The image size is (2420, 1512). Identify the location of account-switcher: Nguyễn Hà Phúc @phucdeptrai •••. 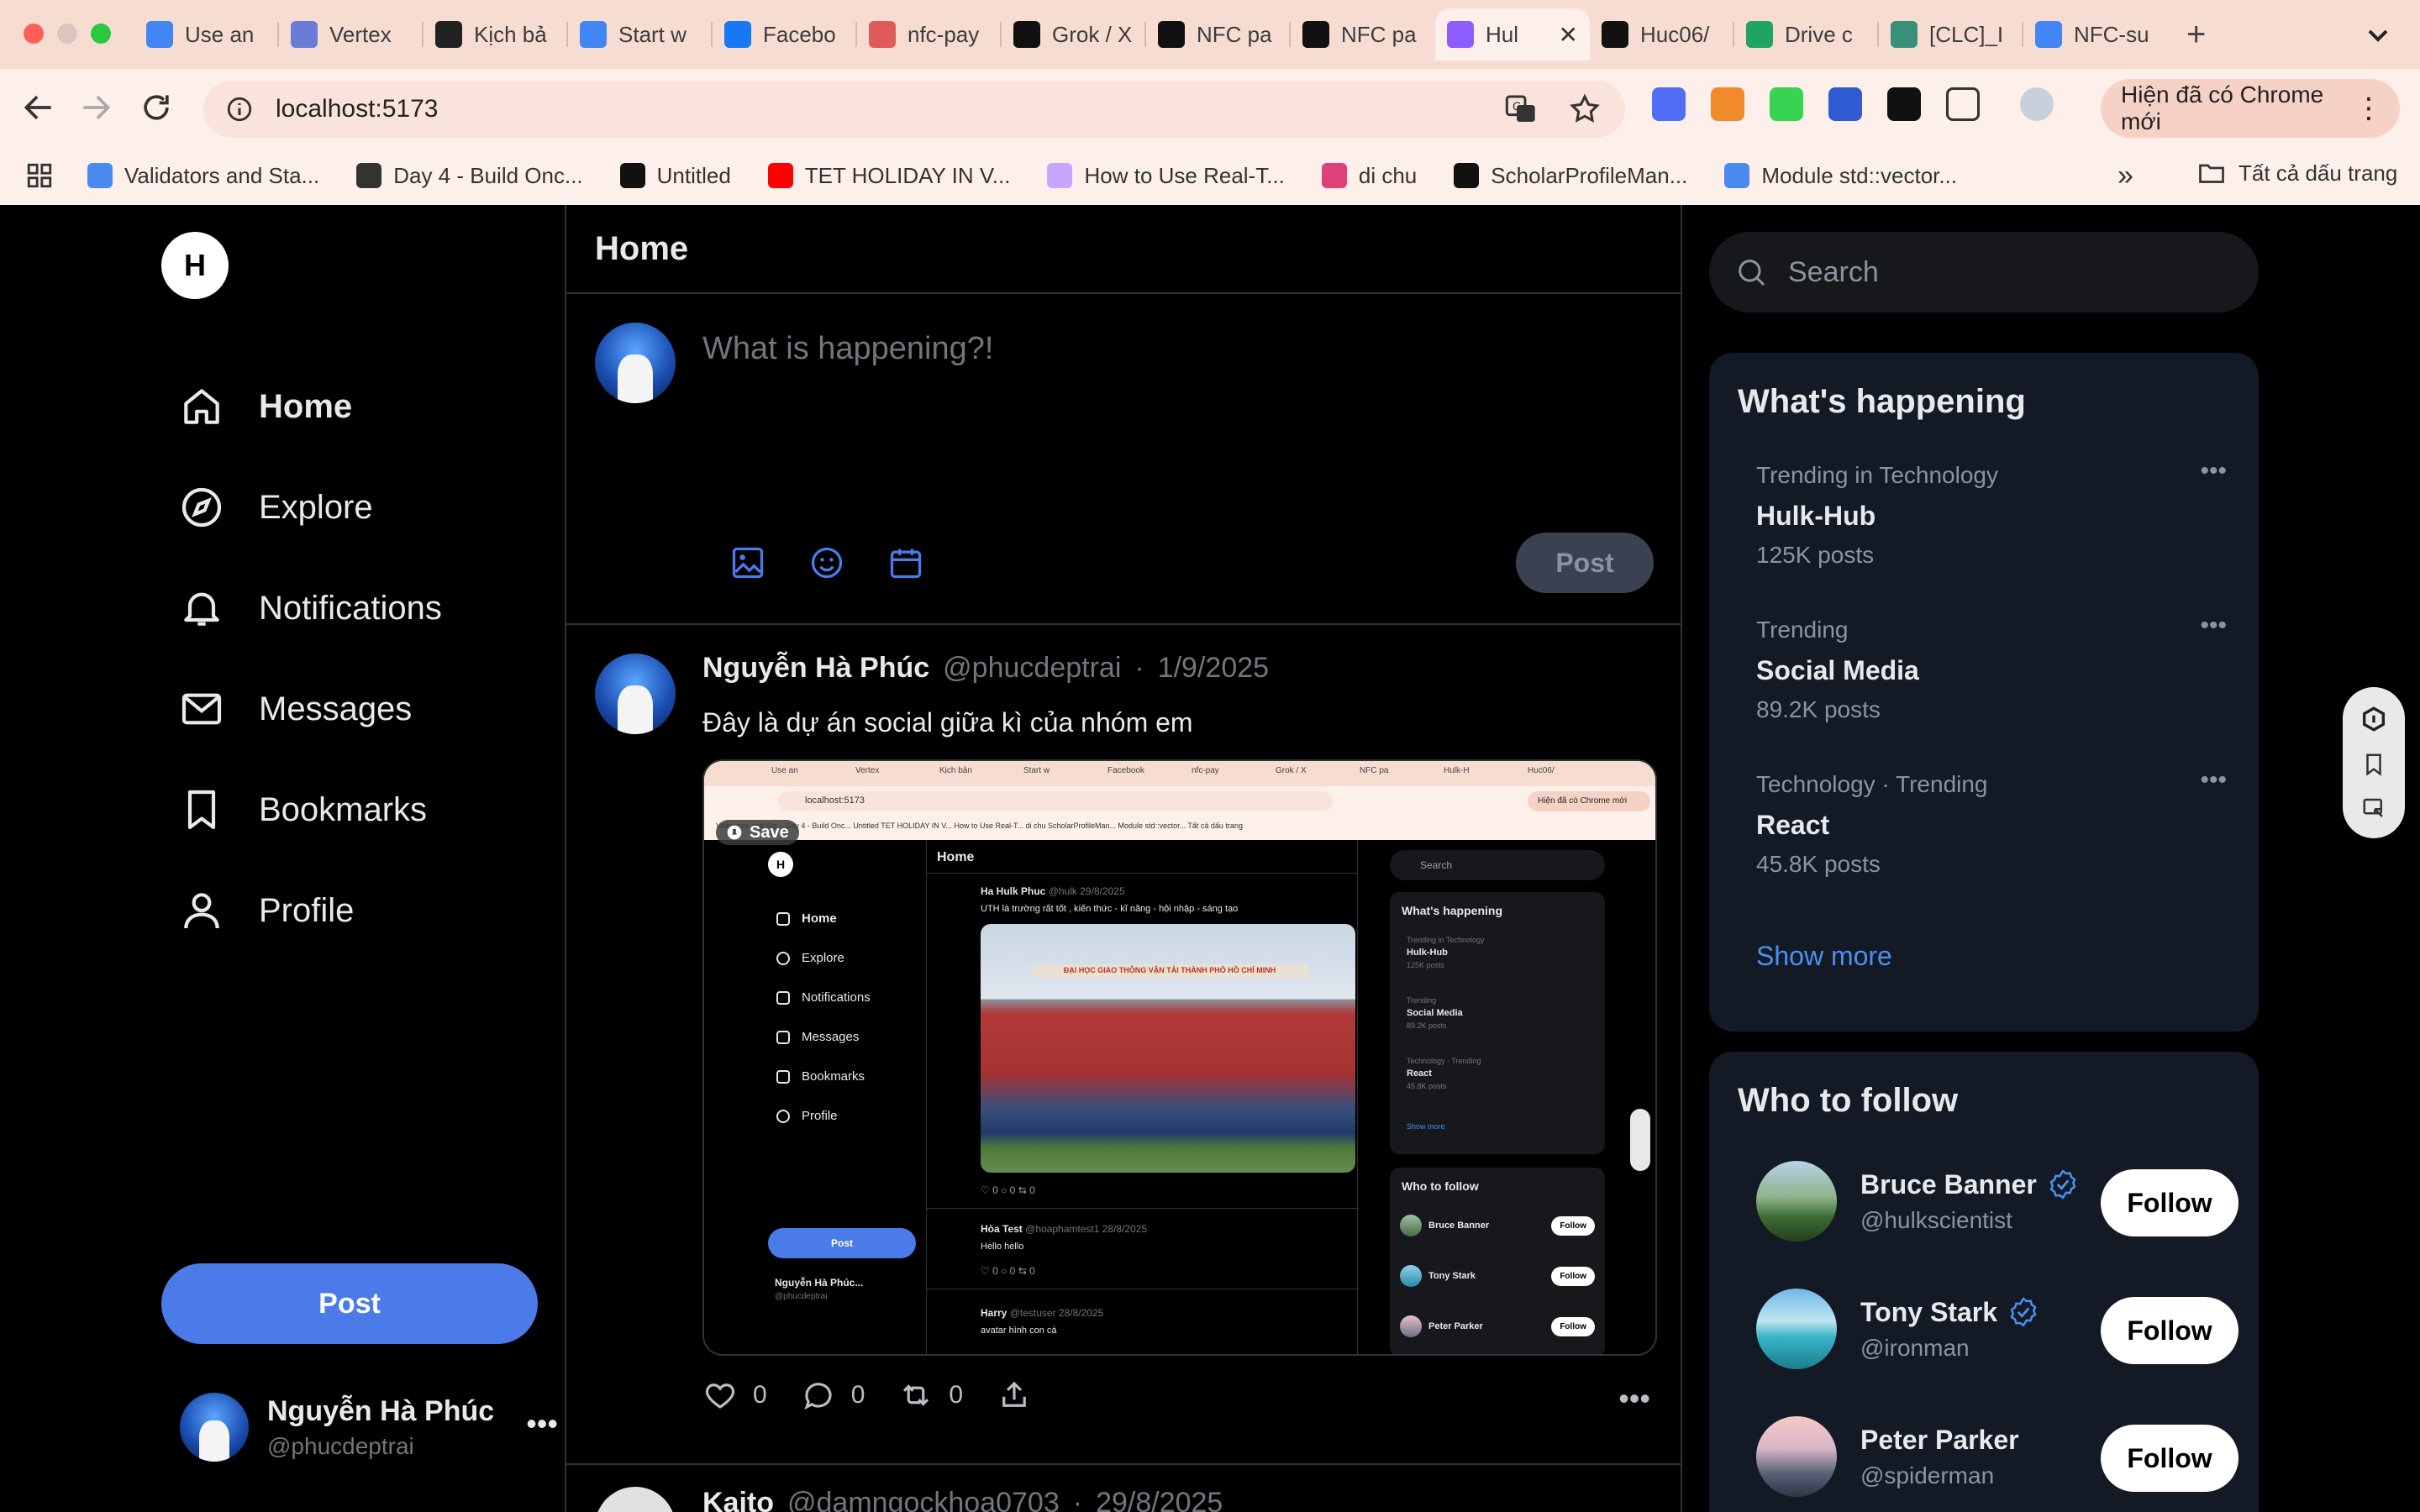
(369, 1427).